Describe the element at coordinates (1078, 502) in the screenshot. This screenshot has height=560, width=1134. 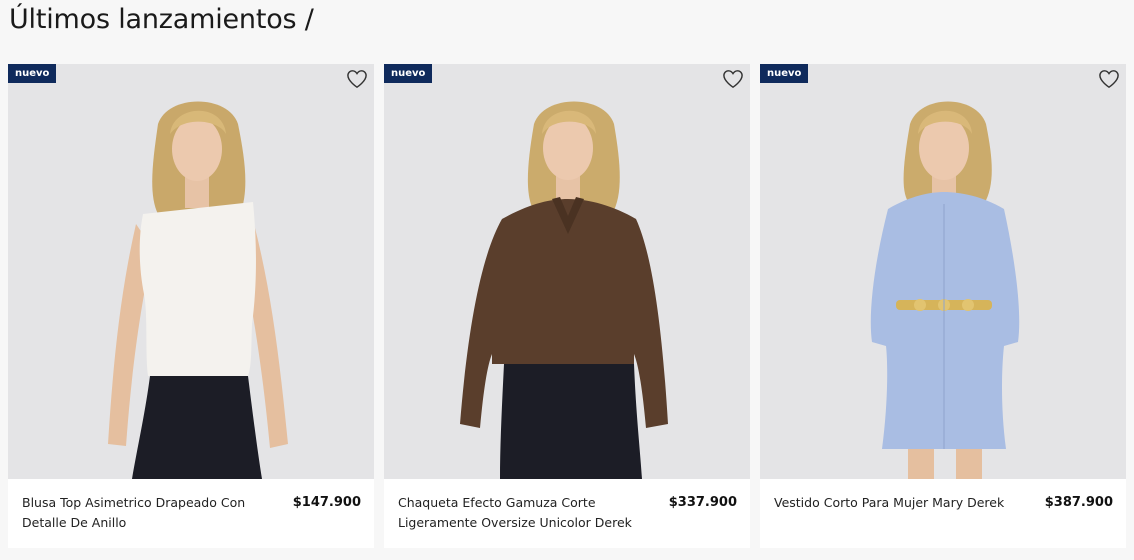
I see `product-price: $387.900` at that location.